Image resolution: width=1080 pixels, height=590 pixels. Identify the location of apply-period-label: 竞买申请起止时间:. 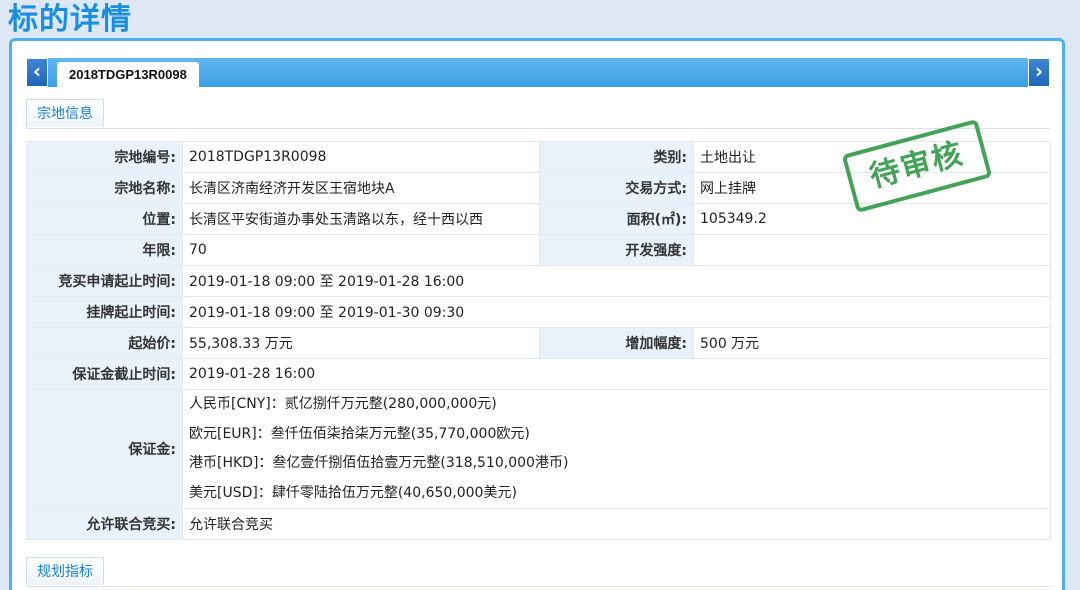
(104, 281).